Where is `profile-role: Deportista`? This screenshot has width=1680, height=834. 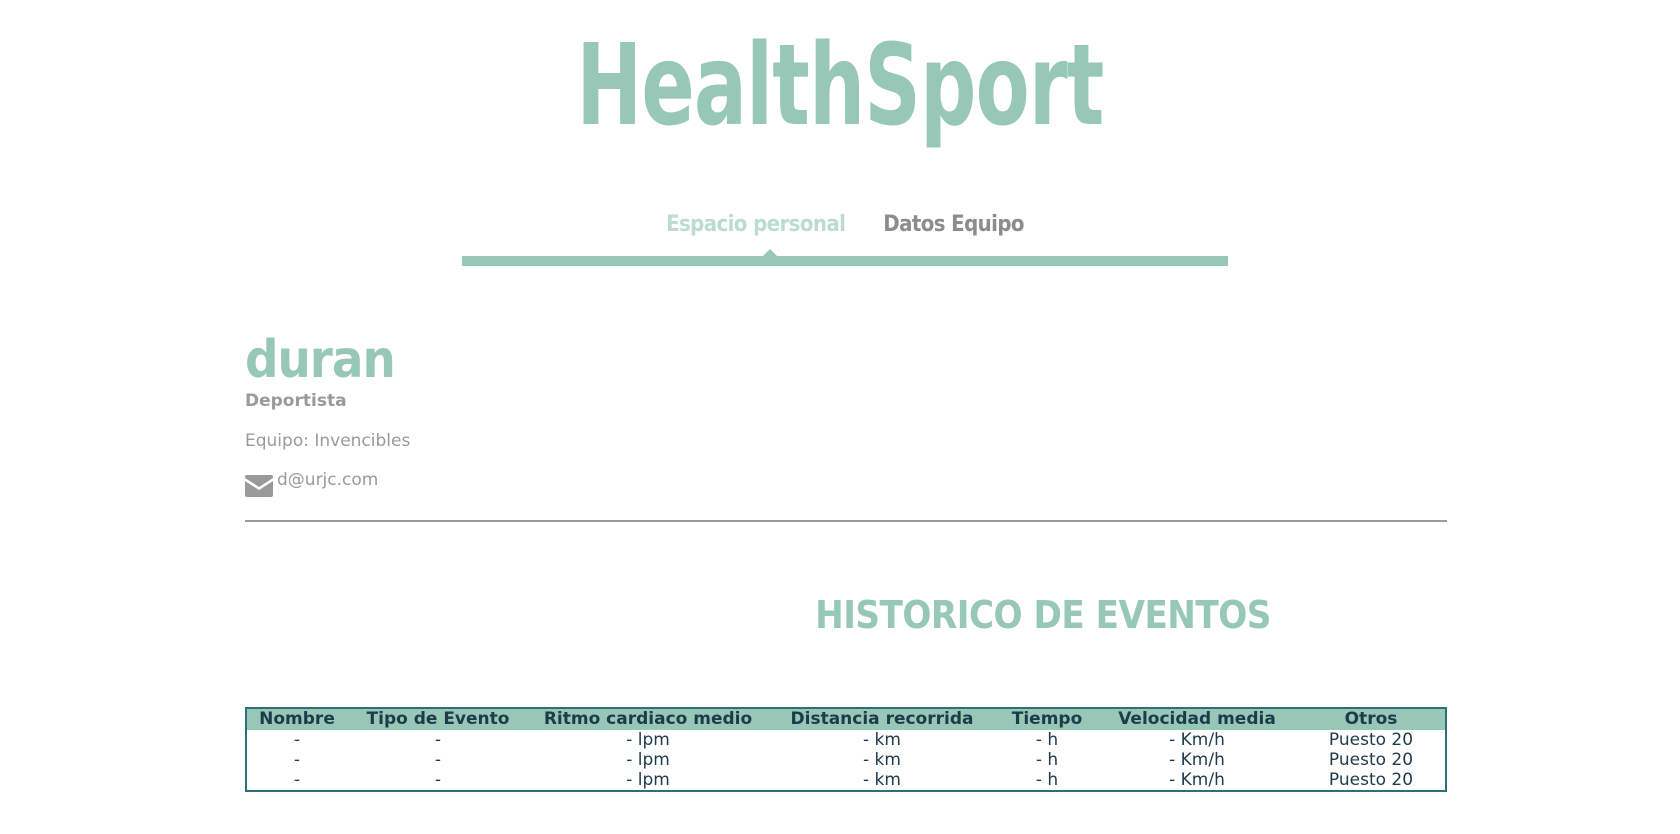
profile-role: Deportista is located at coordinates (296, 401).